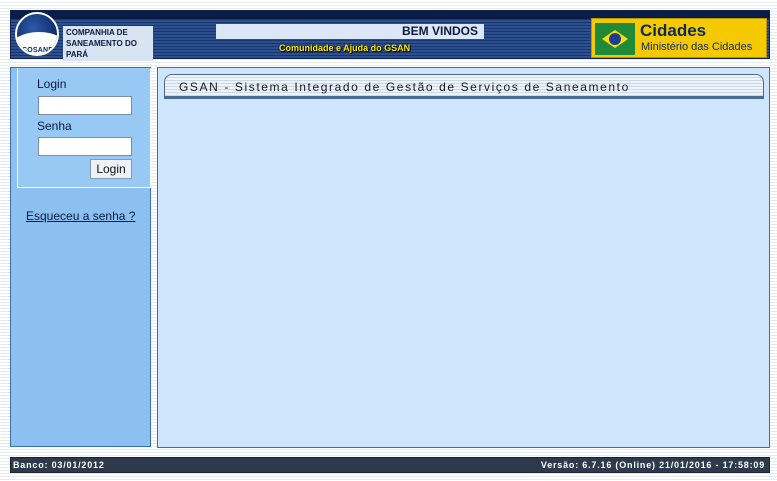  What do you see at coordinates (59, 465) in the screenshot?
I see `database-date: Banco: 03/01/2012` at bounding box center [59, 465].